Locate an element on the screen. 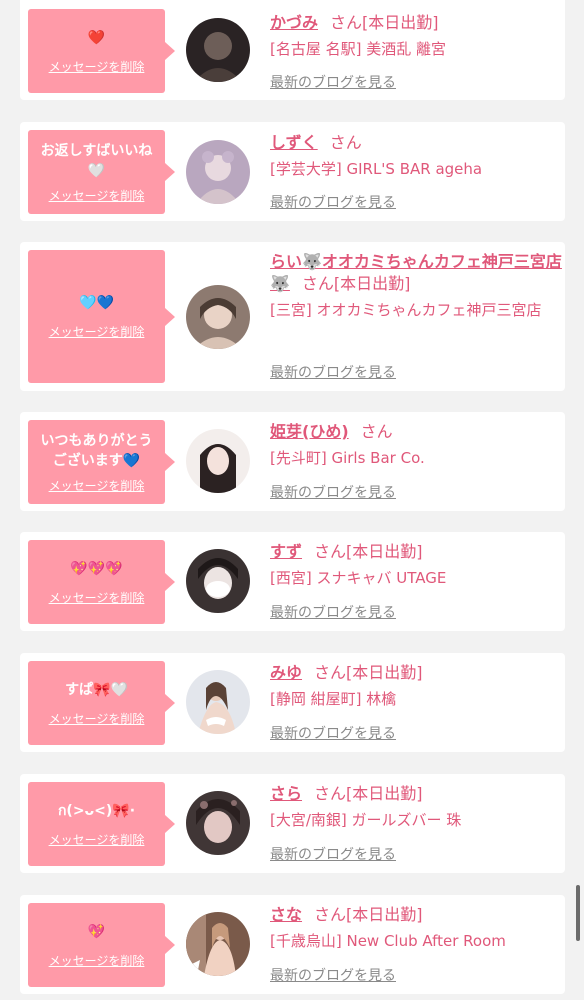 This screenshot has height=1000, width=584. message-text: お返しすばいいね🤍 is located at coordinates (96, 160).